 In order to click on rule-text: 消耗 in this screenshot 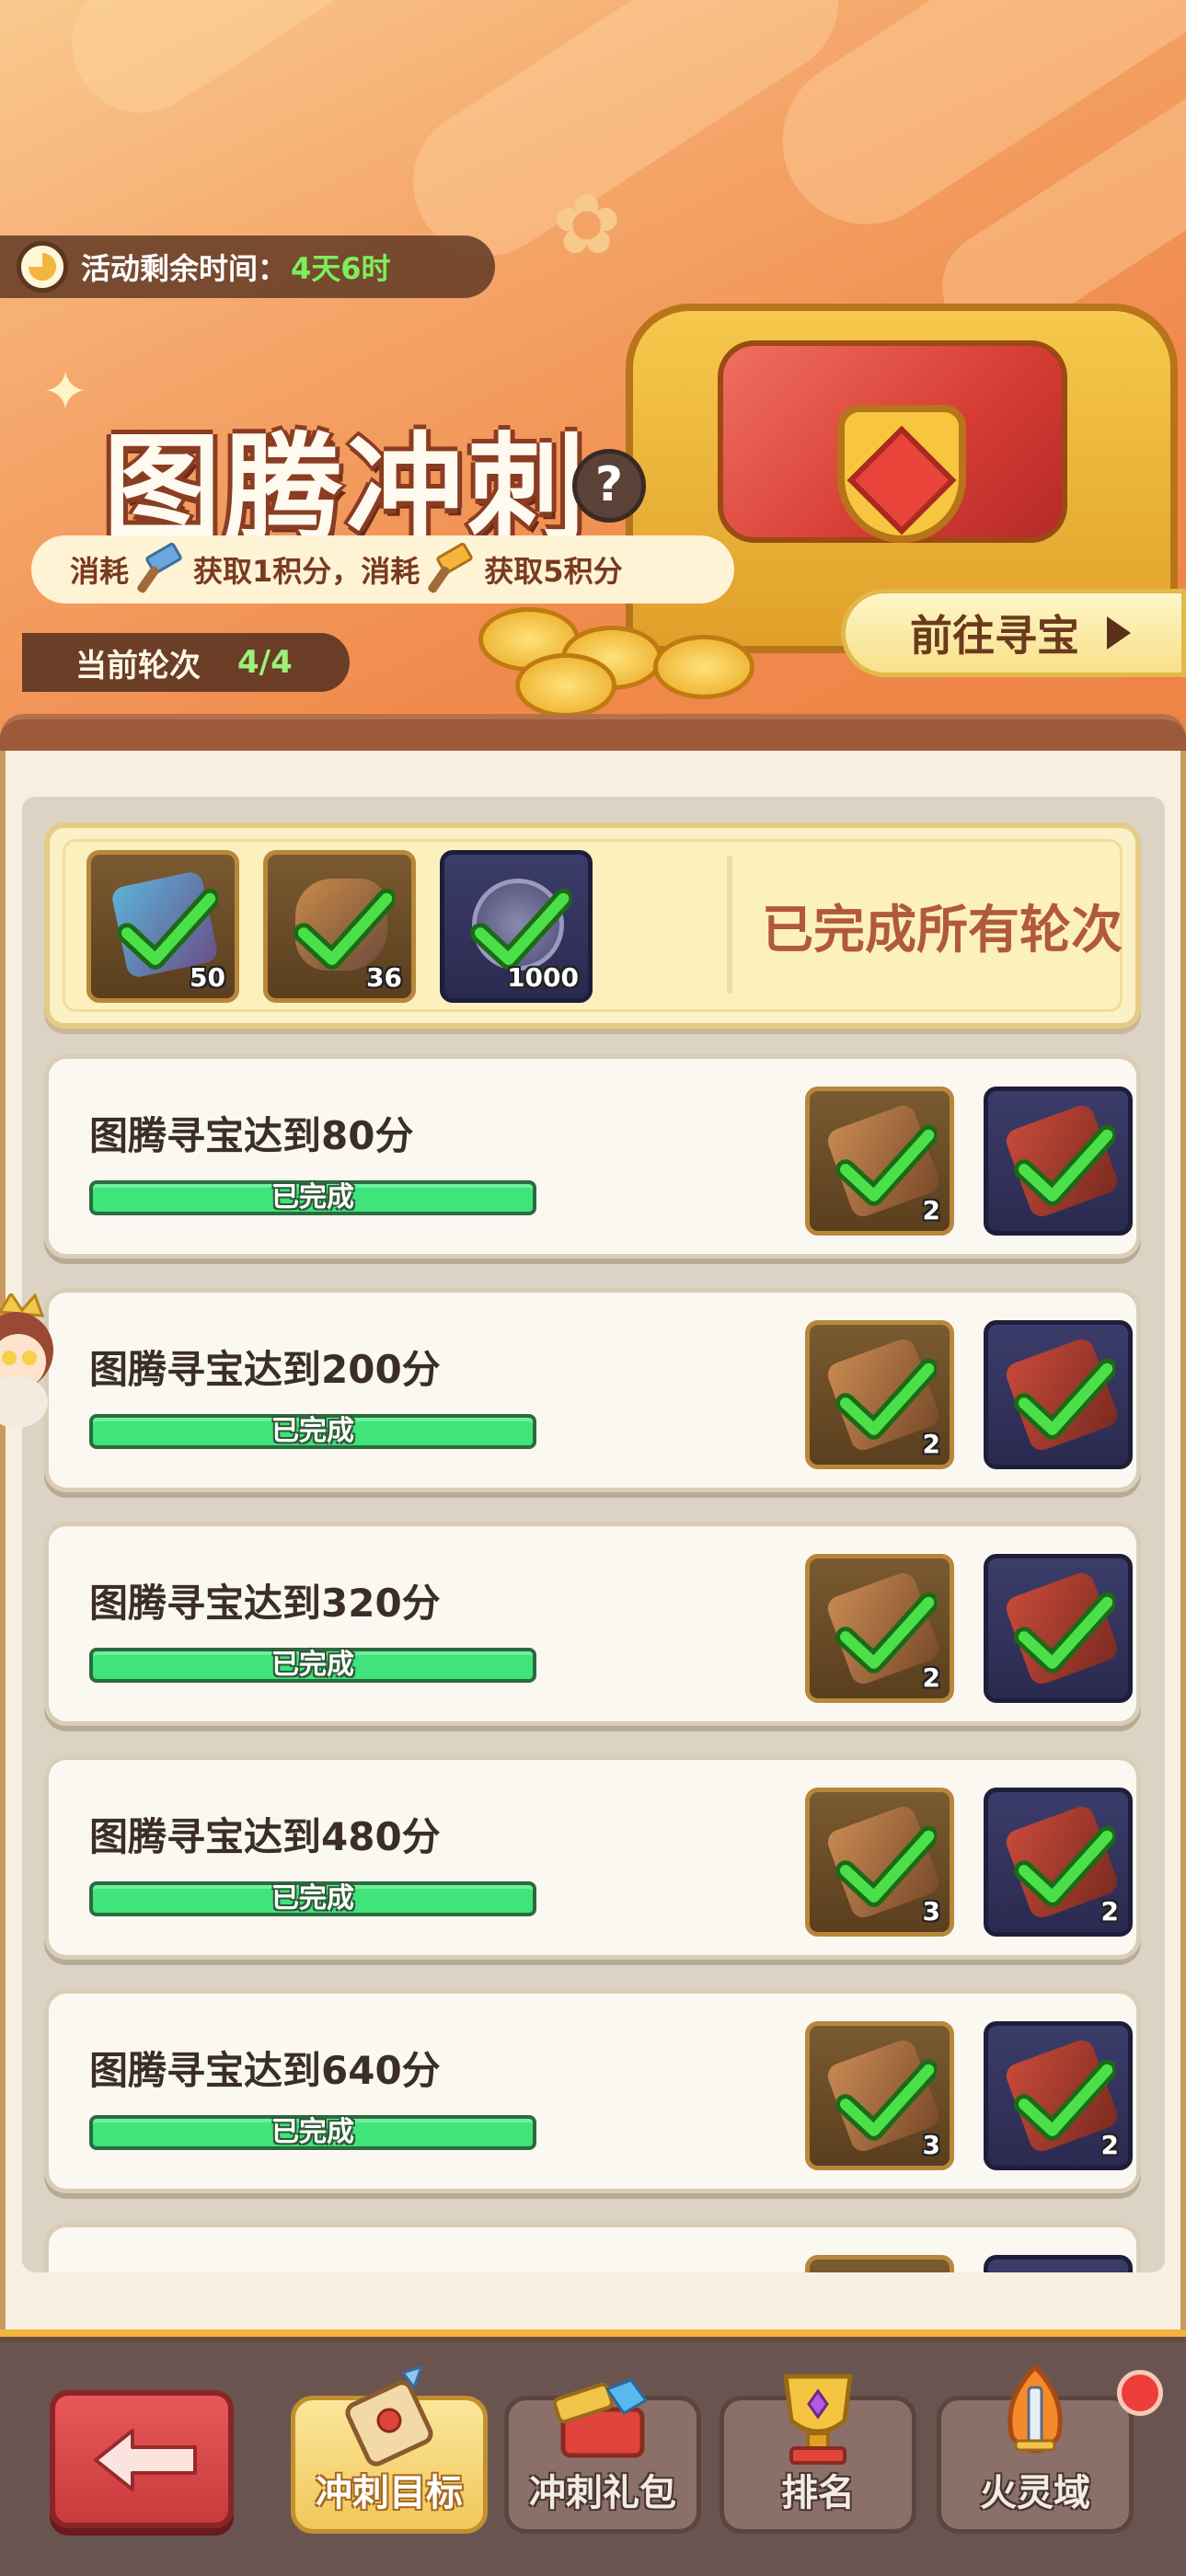, I will do `click(100, 571)`.